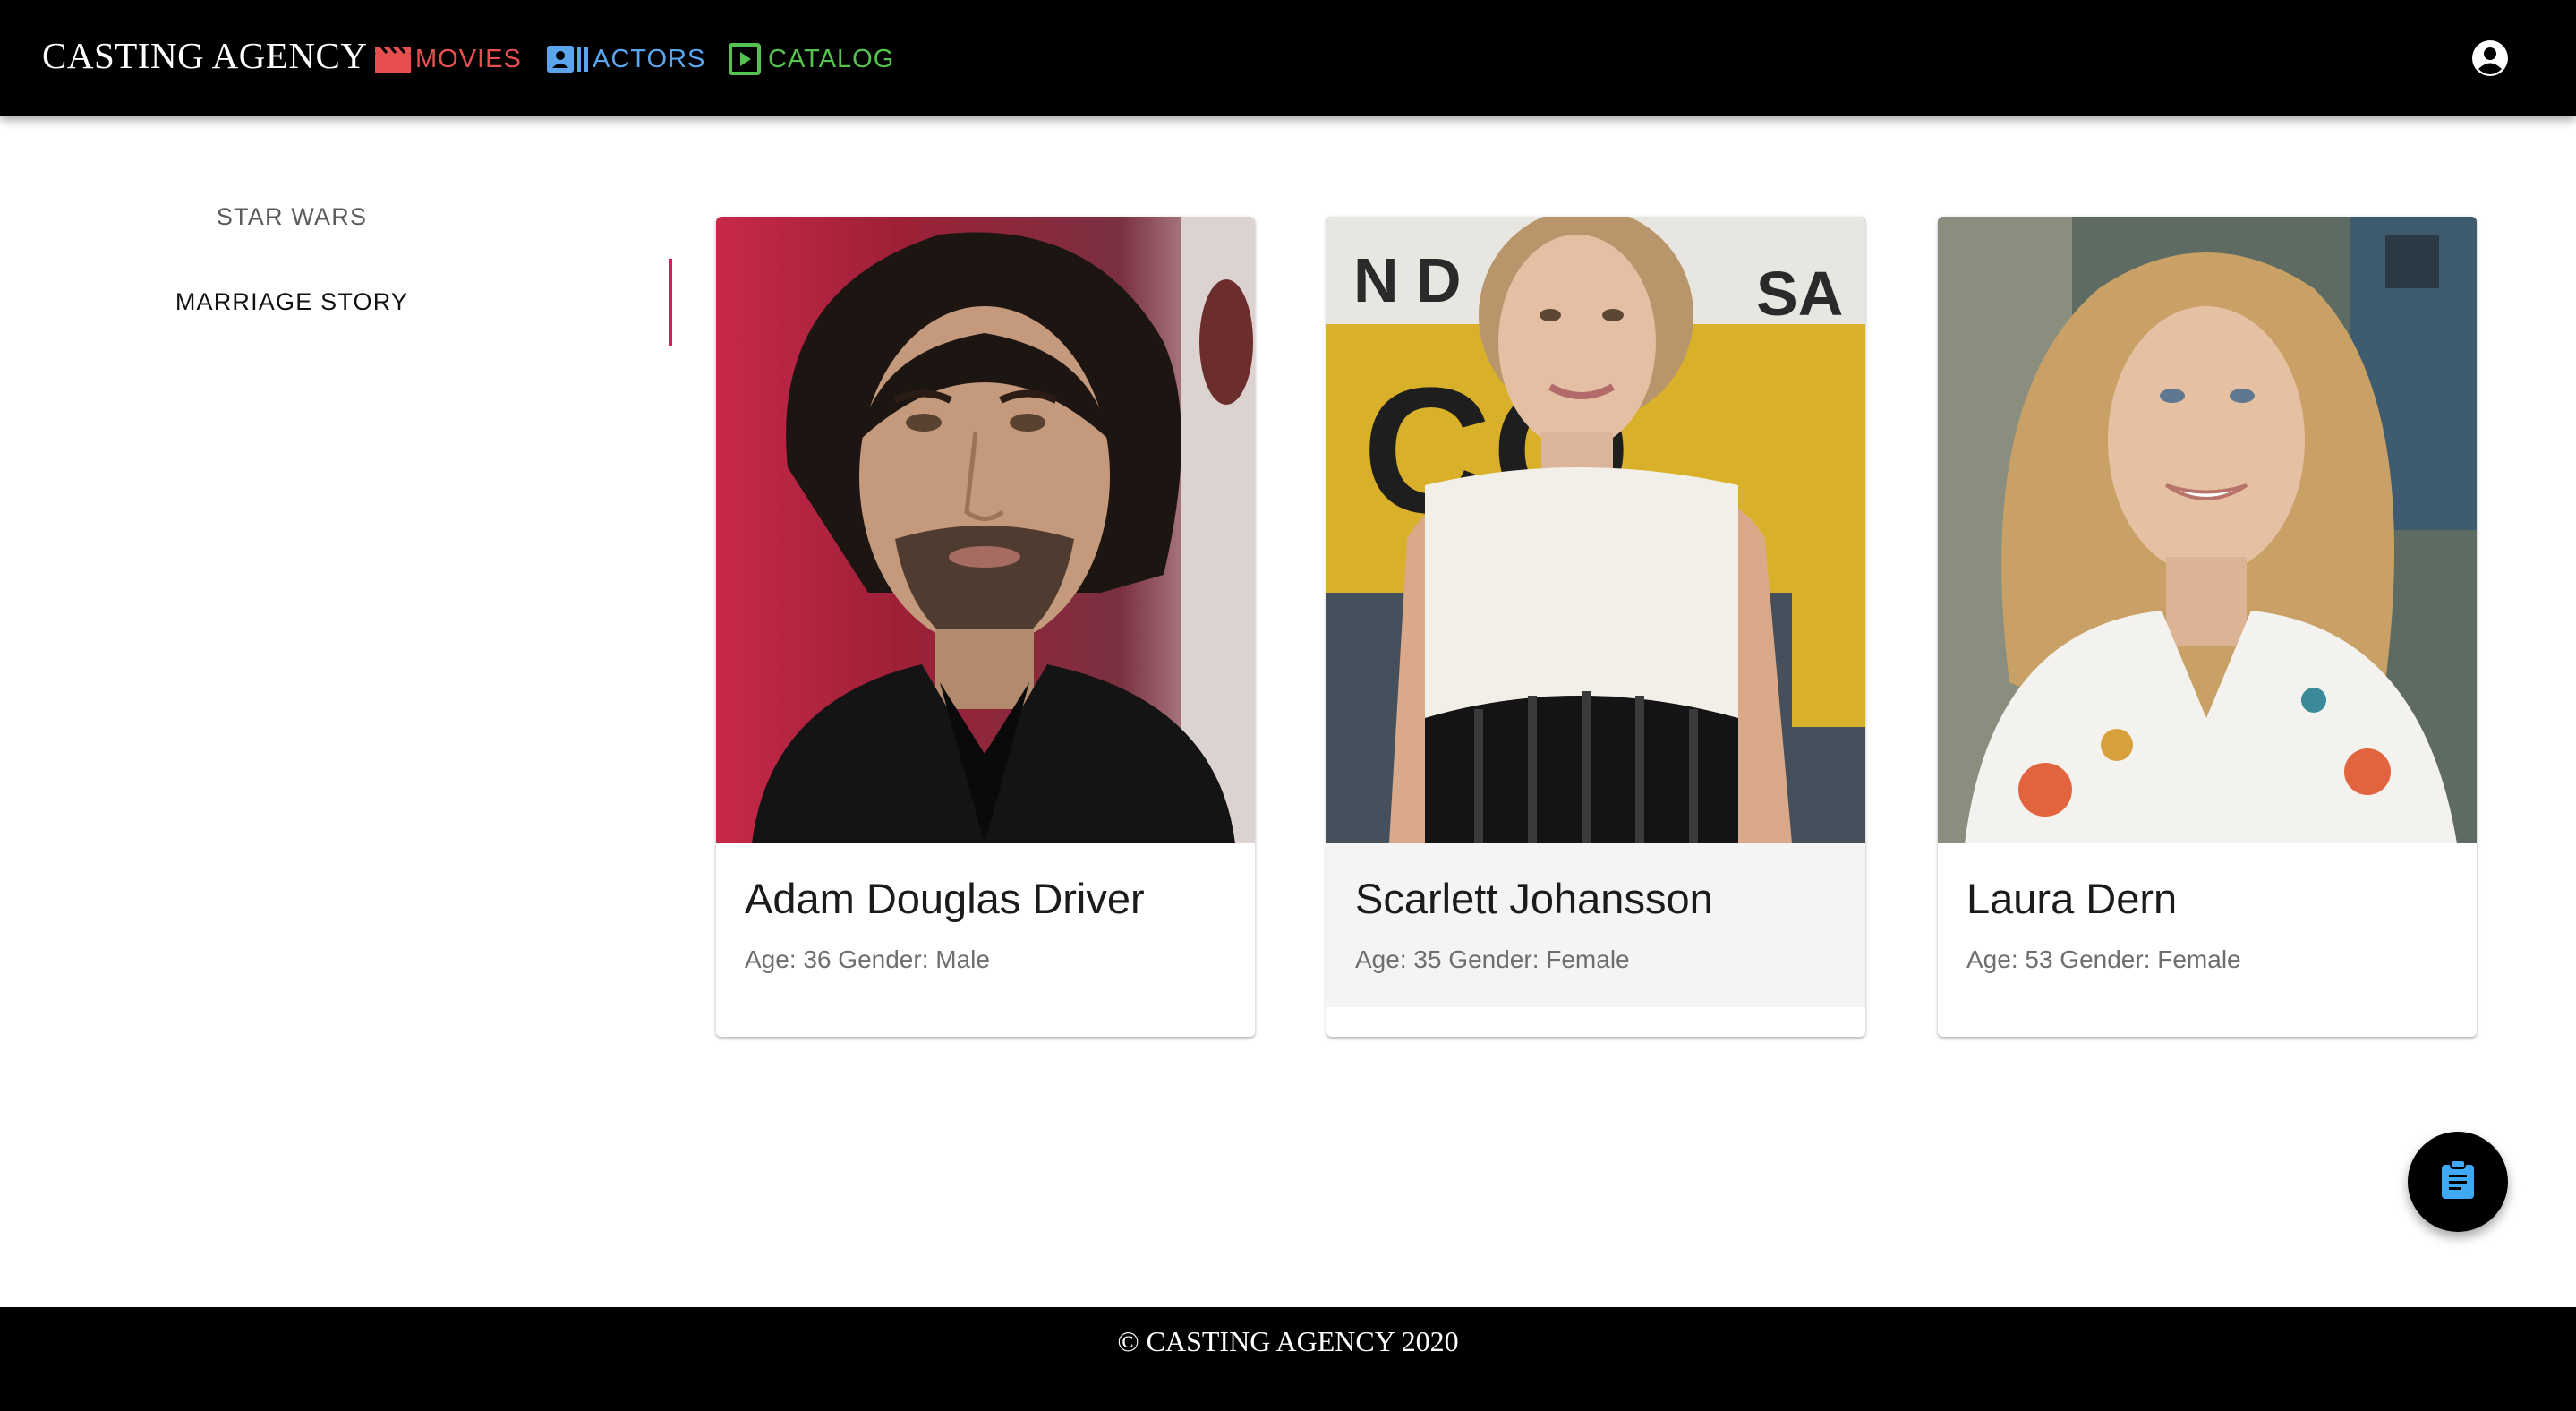 This screenshot has height=1411, width=2576. I want to click on nav-link-movies: MOVIES, so click(448, 59).